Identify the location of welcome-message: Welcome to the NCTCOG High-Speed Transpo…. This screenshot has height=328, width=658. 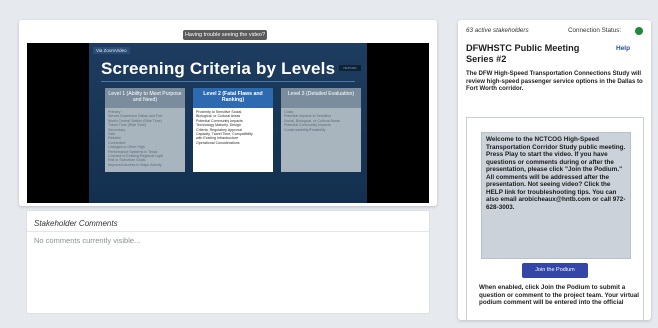
(556, 173).